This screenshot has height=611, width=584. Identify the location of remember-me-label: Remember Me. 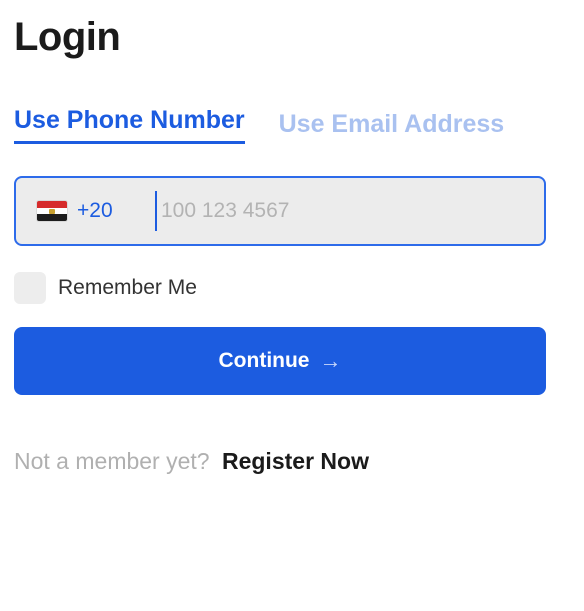
(127, 287).